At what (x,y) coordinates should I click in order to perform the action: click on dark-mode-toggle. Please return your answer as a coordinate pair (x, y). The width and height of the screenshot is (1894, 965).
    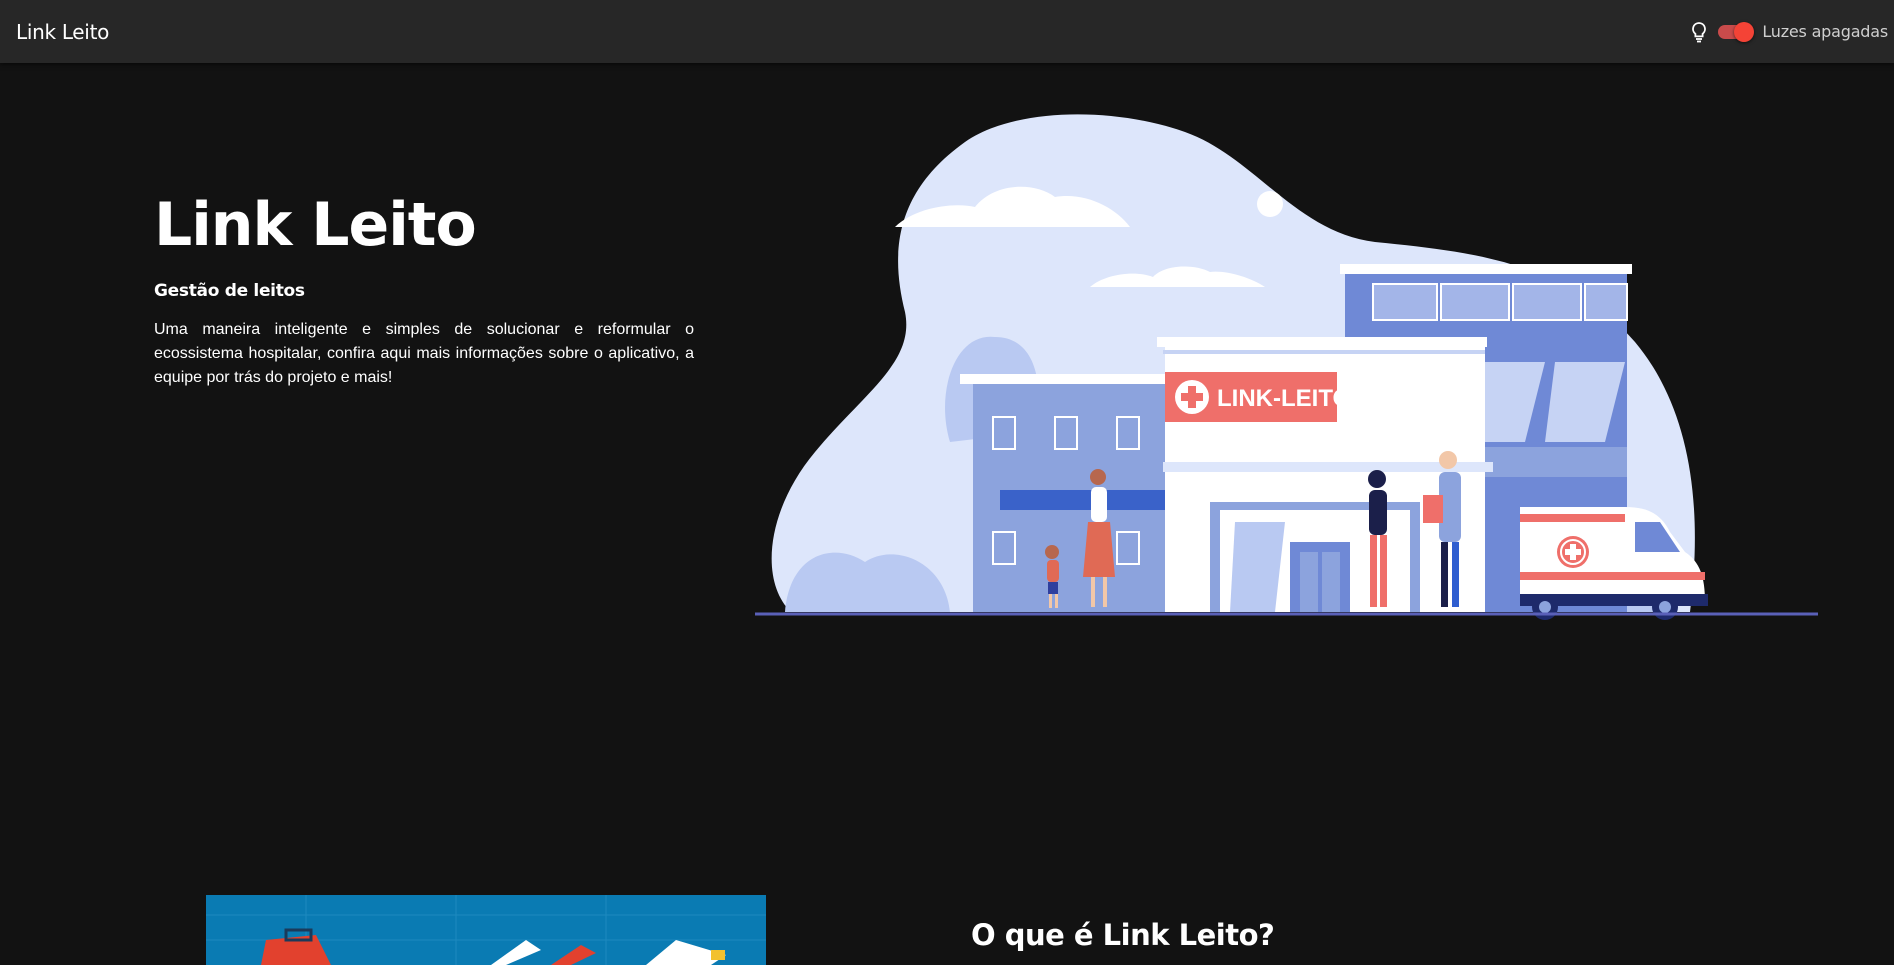
    Looking at the image, I should click on (1736, 31).